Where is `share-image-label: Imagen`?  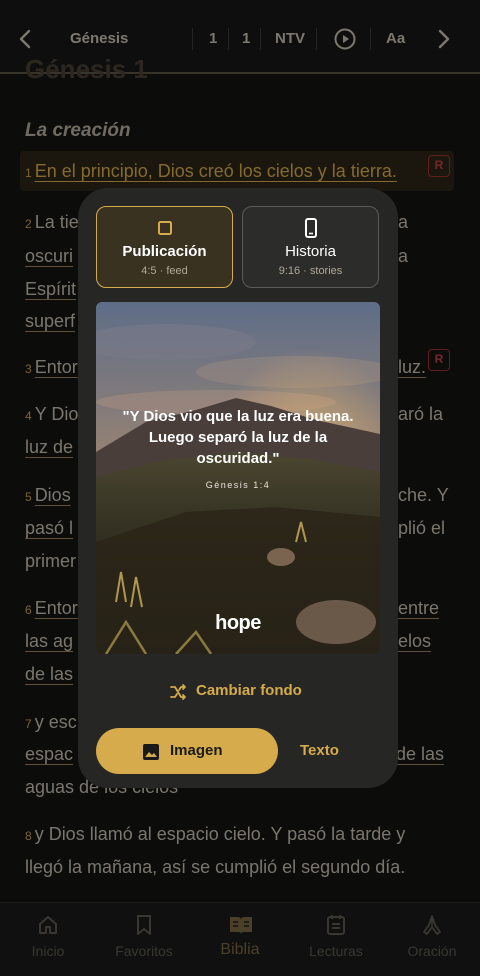
share-image-label: Imagen is located at coordinates (196, 750).